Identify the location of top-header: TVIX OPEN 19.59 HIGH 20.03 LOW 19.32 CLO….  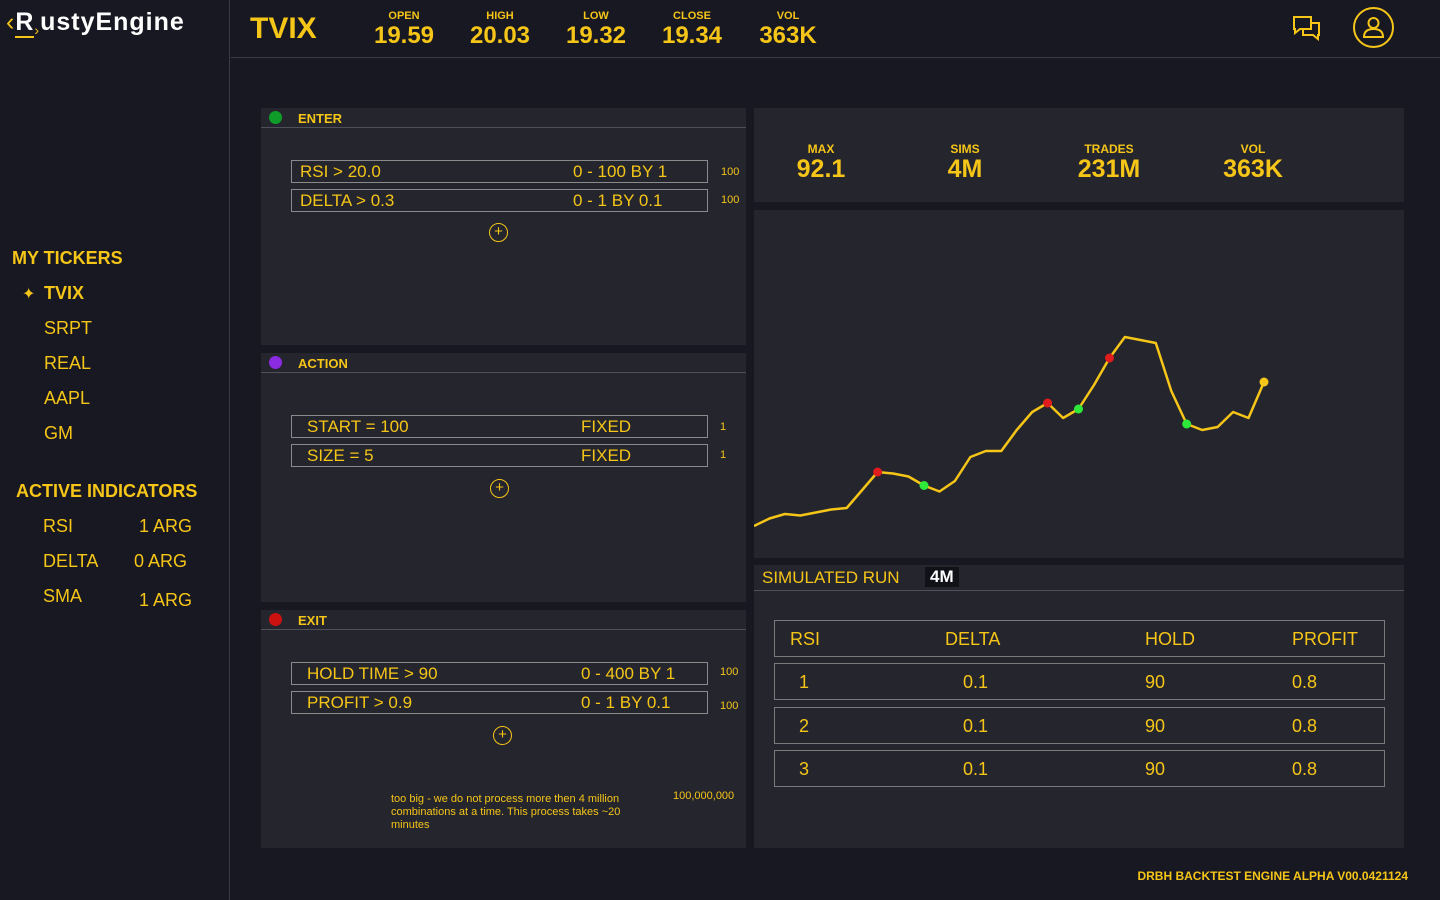
(835, 29).